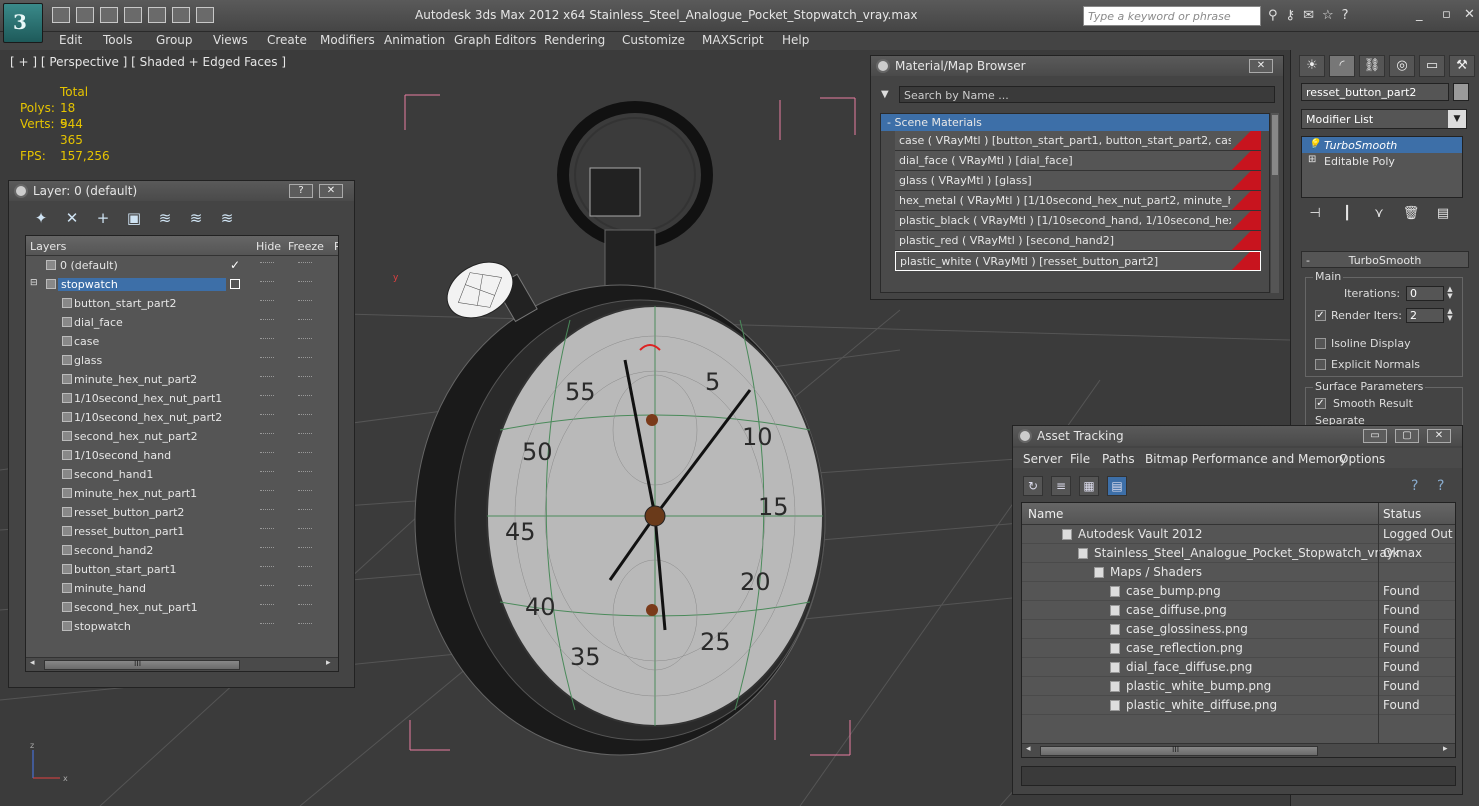 The image size is (1479, 806). Describe the element at coordinates (182, 626) in the screenshot. I see `layer-object-row: stopwatch` at that location.